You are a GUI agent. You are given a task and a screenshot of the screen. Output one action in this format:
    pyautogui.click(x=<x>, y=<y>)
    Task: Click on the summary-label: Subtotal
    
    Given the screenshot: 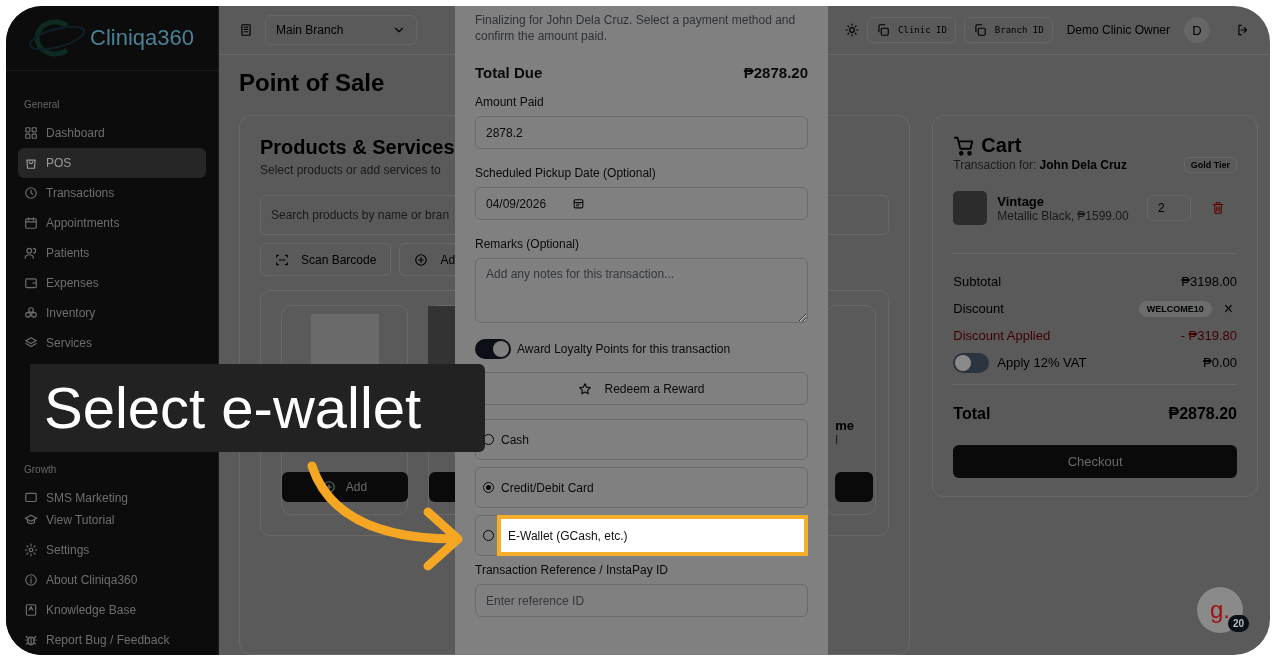 What is the action you would take?
    pyautogui.click(x=977, y=281)
    